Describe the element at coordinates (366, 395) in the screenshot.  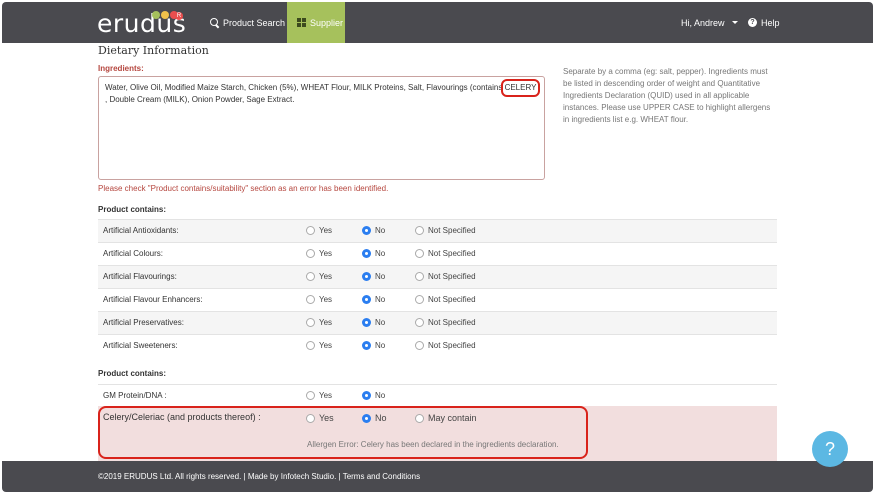
I see `gm-no-radio` at that location.